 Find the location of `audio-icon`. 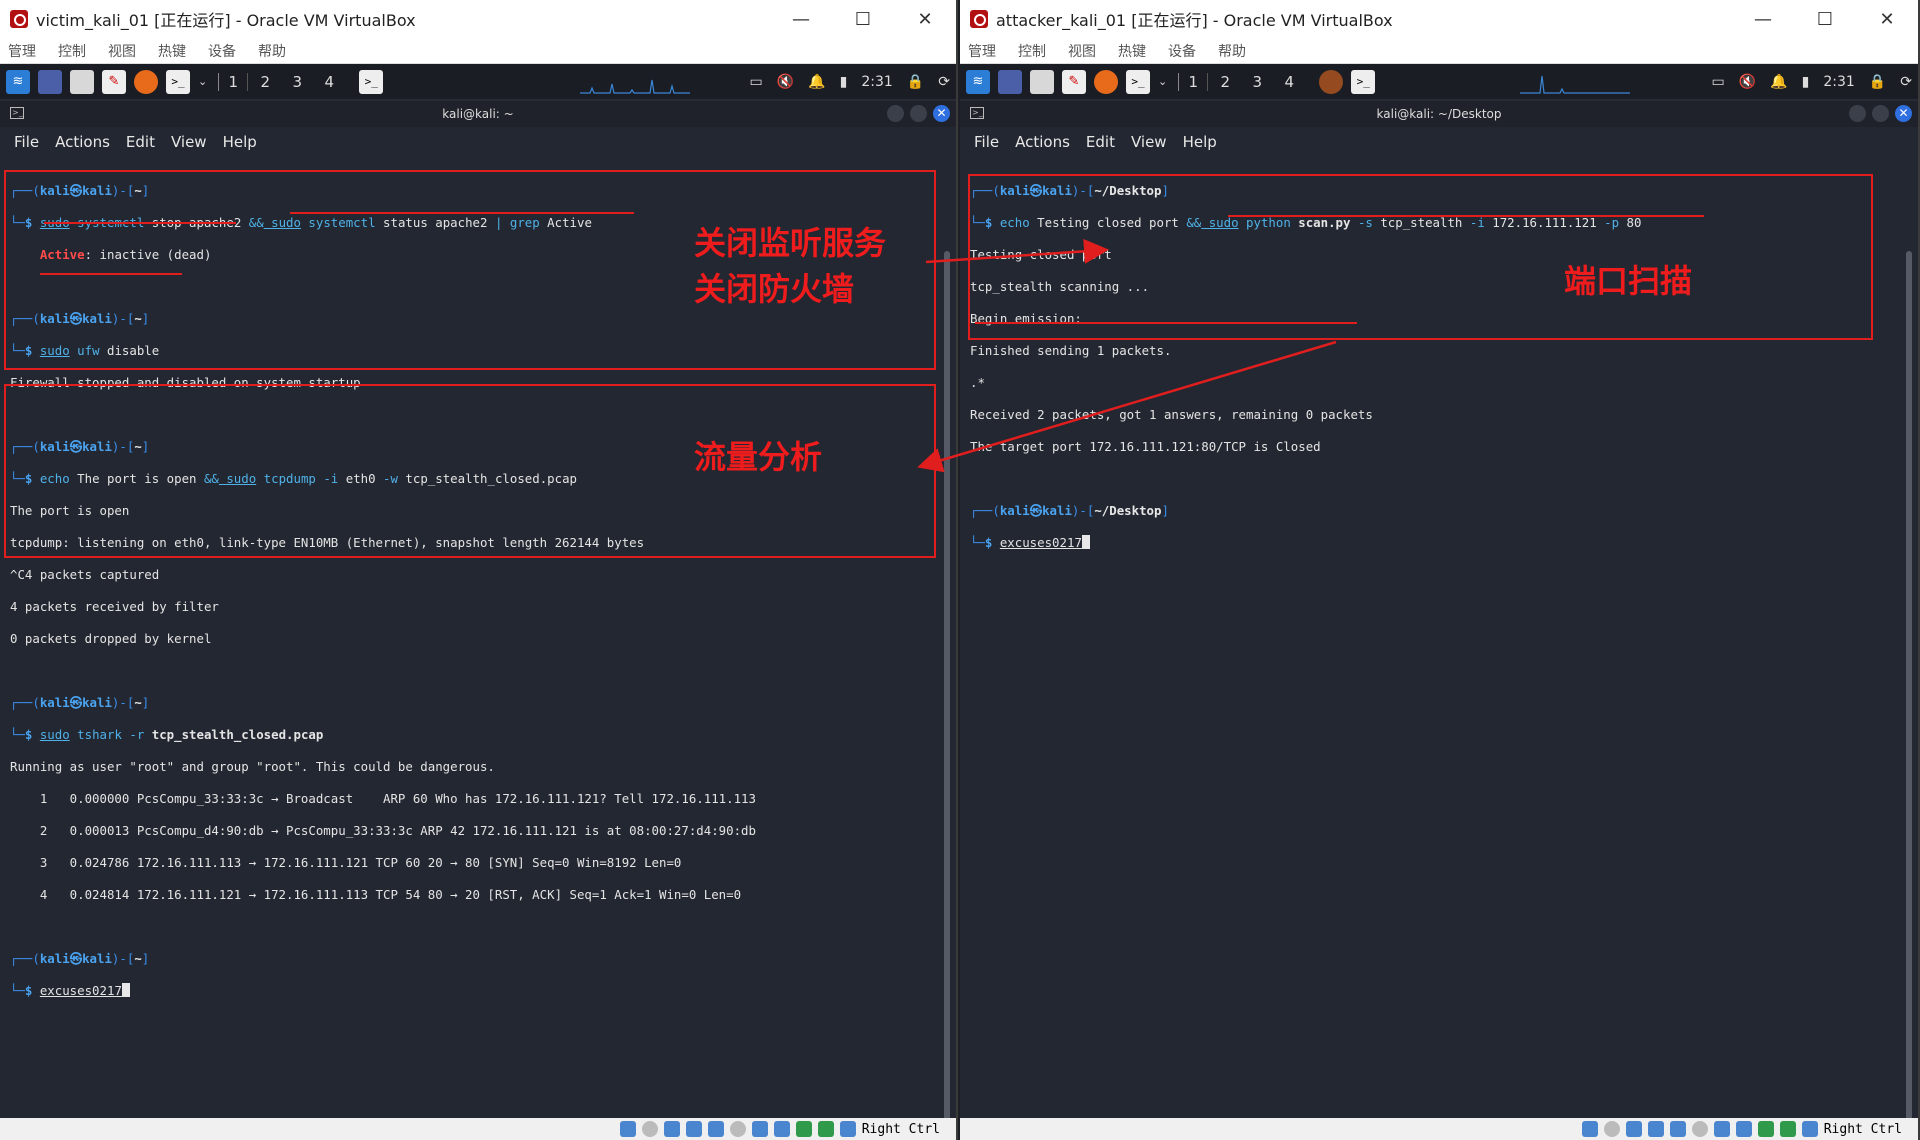

audio-icon is located at coordinates (1633, 1129).